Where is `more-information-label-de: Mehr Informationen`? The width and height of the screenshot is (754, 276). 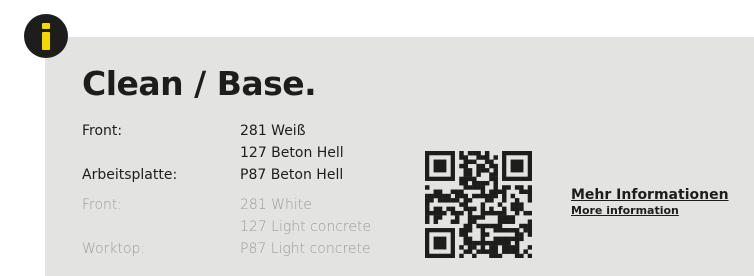 more-information-label-de: Mehr Informationen is located at coordinates (650, 195).